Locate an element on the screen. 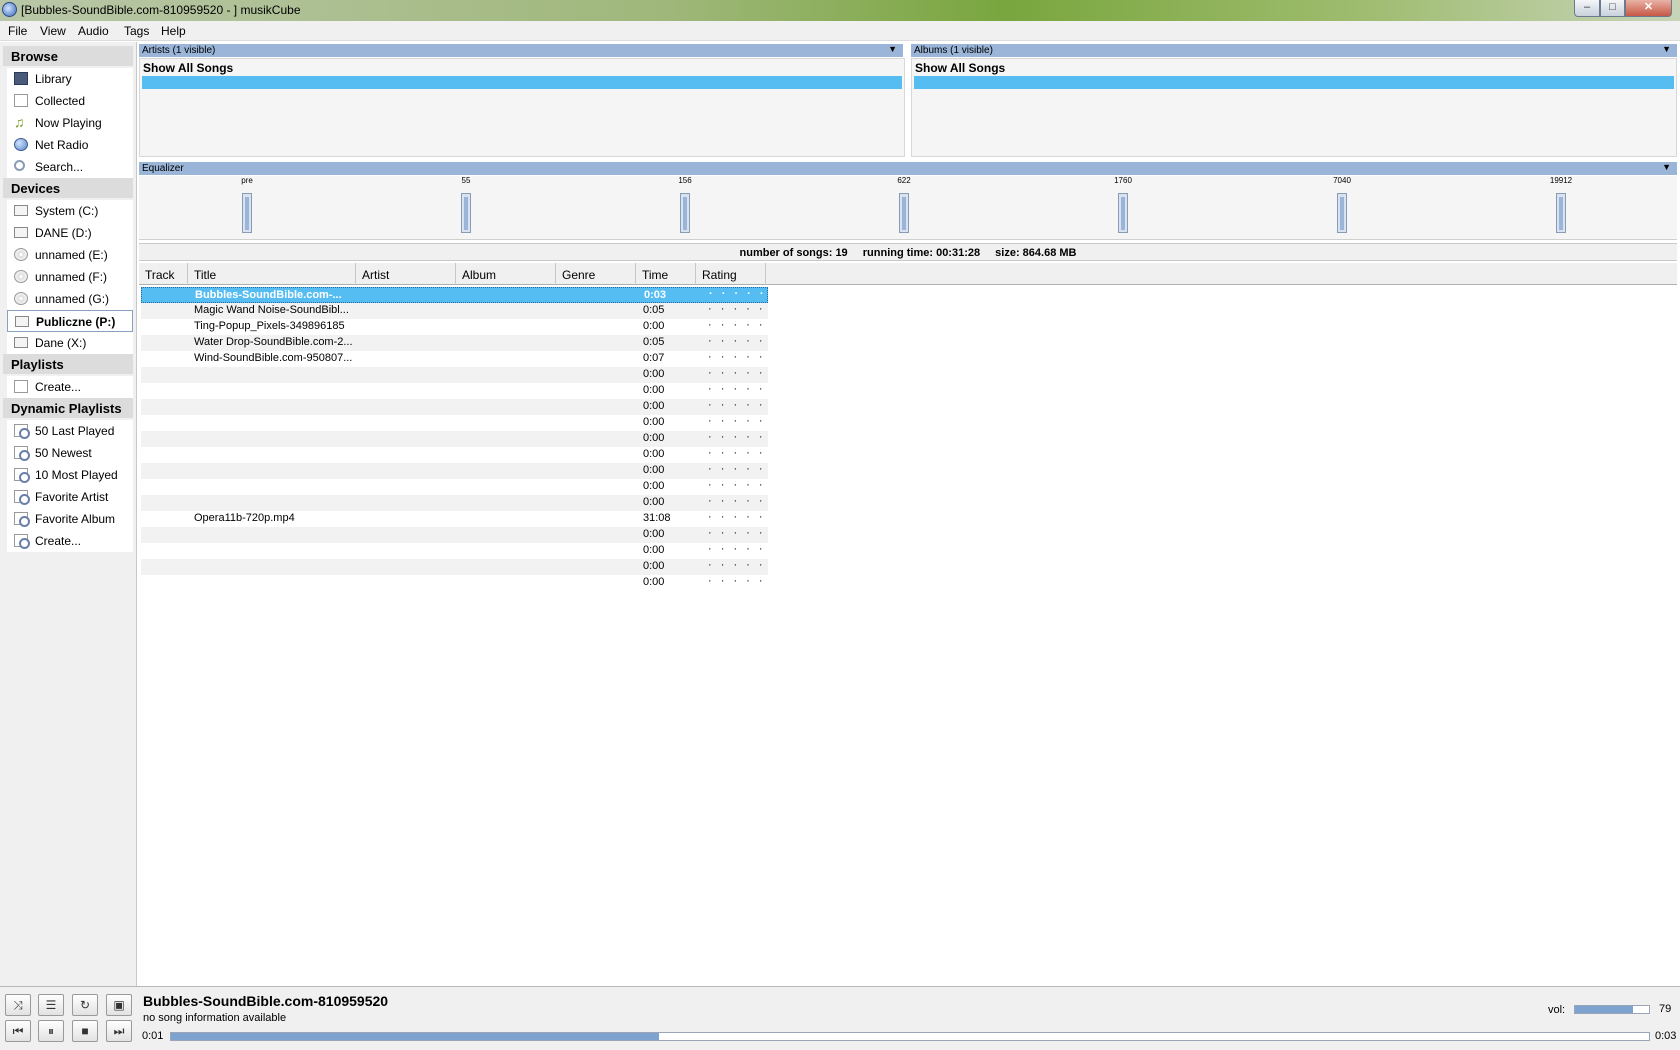 The width and height of the screenshot is (1680, 1050). eq-band-7040: 7040 is located at coordinates (1342, 204).